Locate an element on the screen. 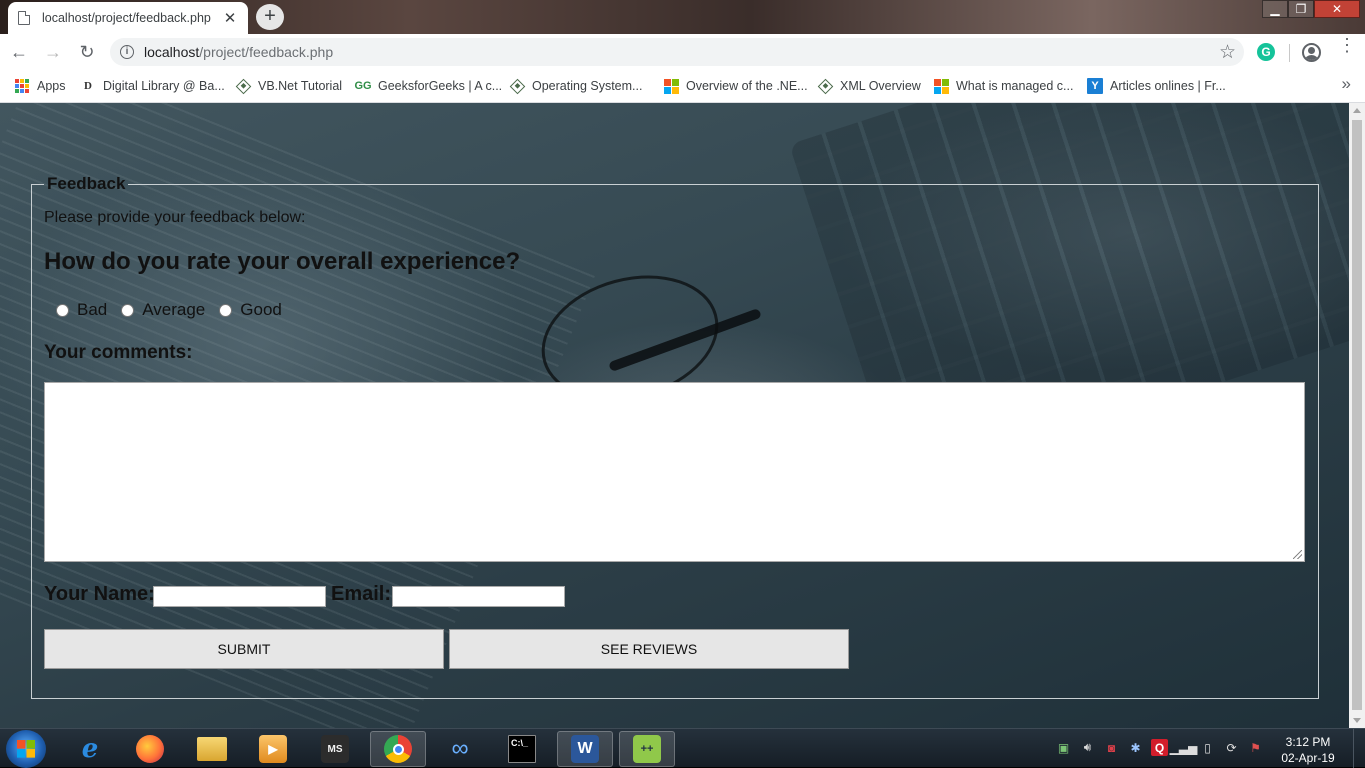 This screenshot has width=1365, height=768. media-player-icon: ▶ is located at coordinates (273, 749).